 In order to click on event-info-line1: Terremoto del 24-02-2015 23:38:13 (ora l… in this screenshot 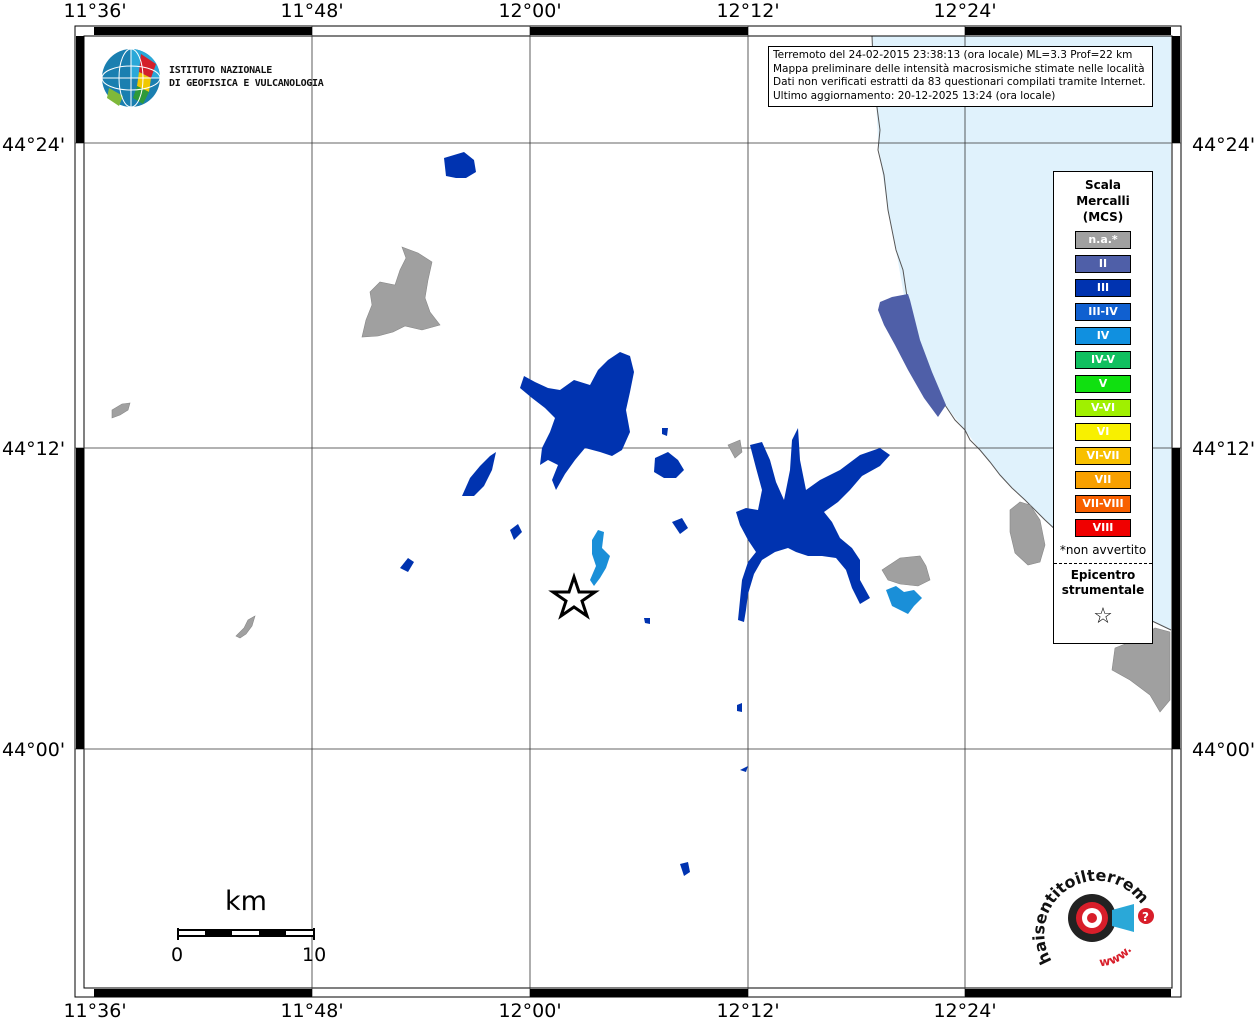, I will do `click(953, 55)`.